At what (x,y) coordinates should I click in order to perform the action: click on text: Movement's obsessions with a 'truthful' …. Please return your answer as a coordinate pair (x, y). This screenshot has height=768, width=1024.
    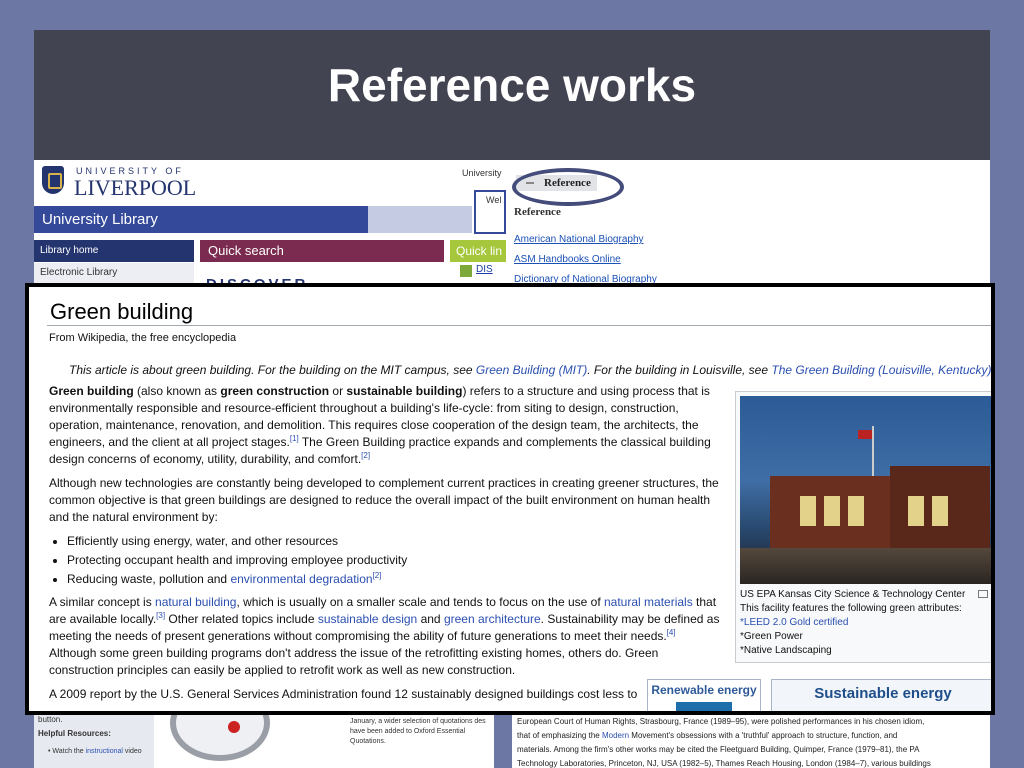
    Looking at the image, I should click on (763, 735).